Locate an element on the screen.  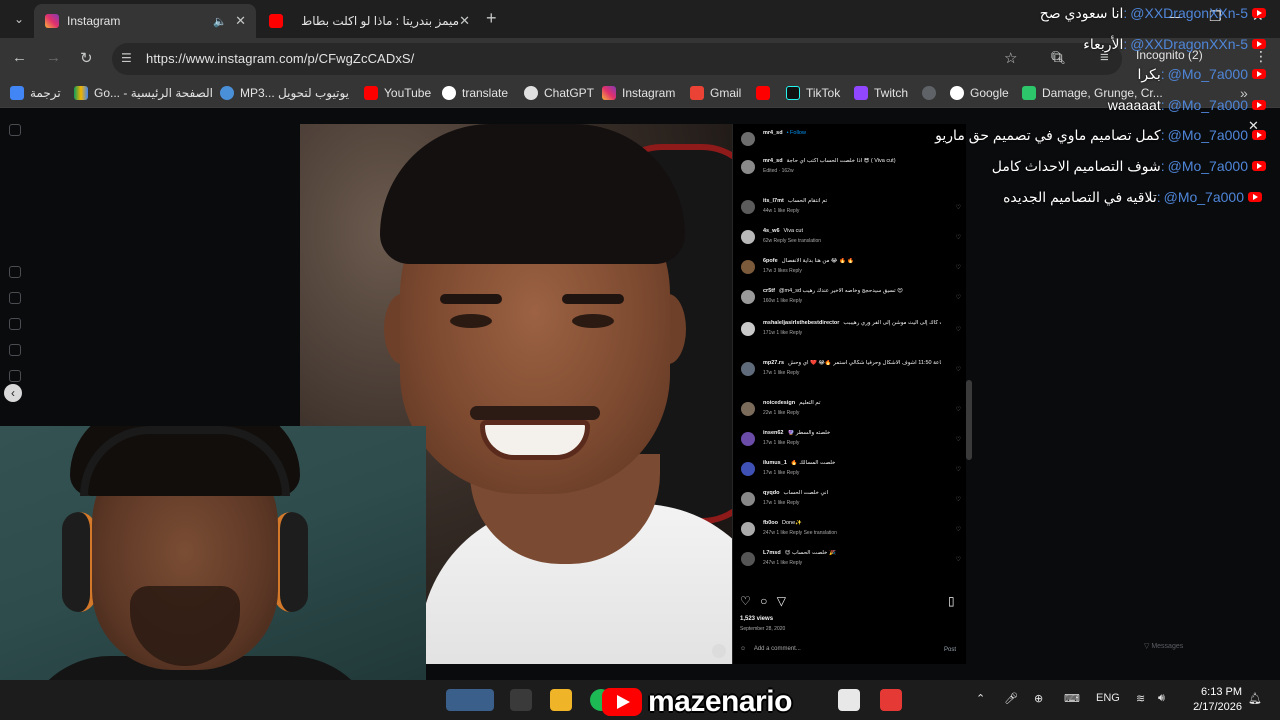
search-icon is located at coordinates (15, 350).